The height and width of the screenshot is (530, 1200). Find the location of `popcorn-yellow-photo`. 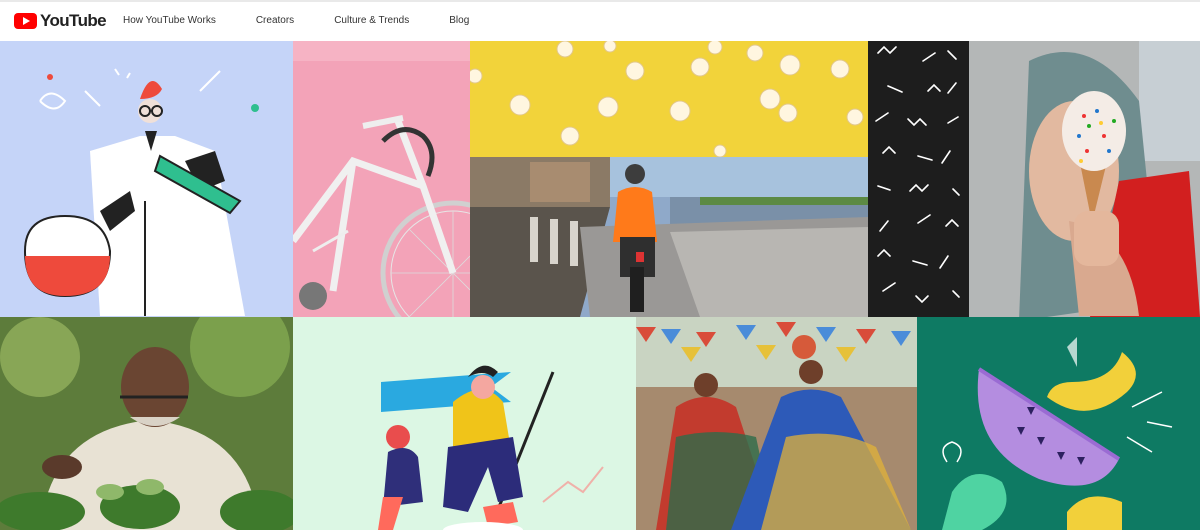

popcorn-yellow-photo is located at coordinates (669, 99).